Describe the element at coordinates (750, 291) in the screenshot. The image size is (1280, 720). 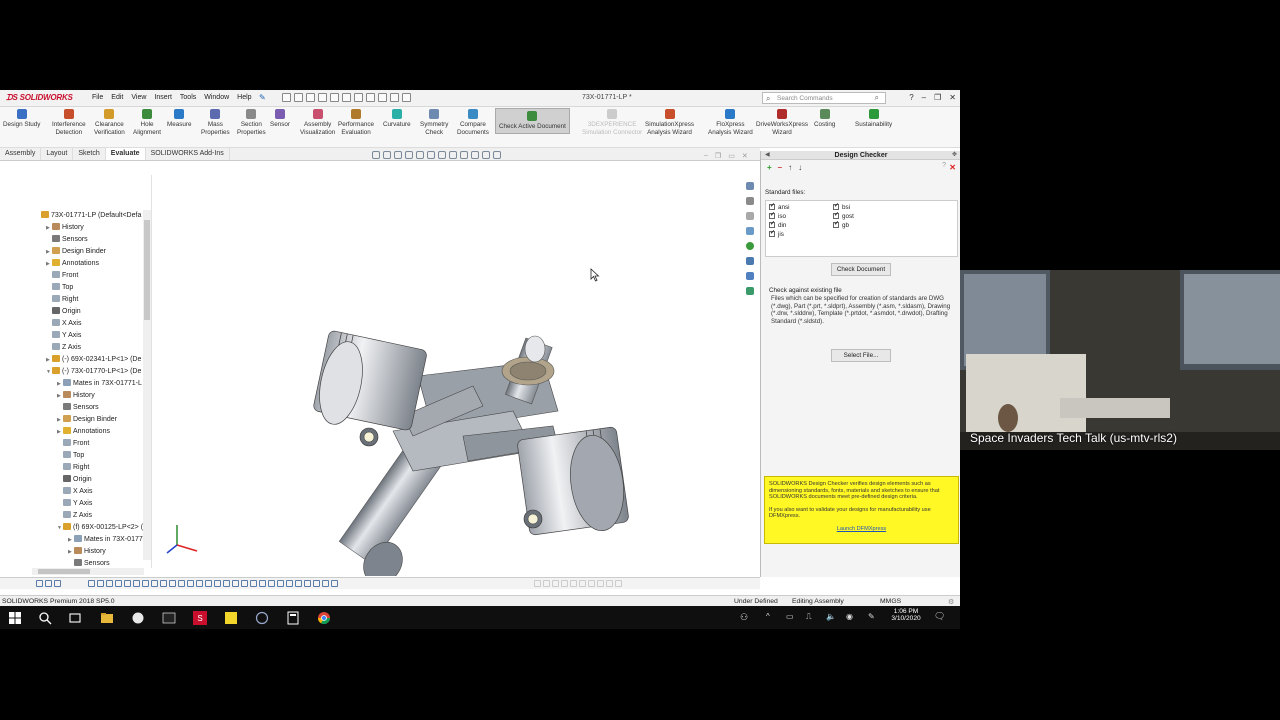
I see `design-checker-tab-icon` at that location.